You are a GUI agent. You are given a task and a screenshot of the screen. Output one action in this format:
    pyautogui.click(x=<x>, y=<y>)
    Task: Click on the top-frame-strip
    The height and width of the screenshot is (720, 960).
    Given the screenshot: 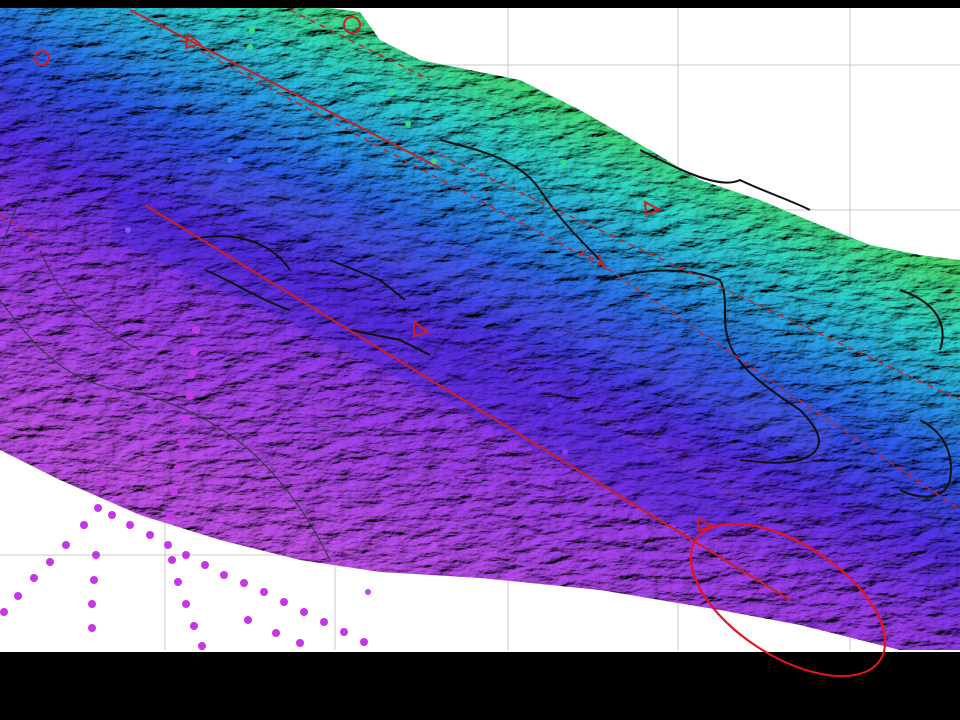 What is the action you would take?
    pyautogui.click(x=480, y=4)
    